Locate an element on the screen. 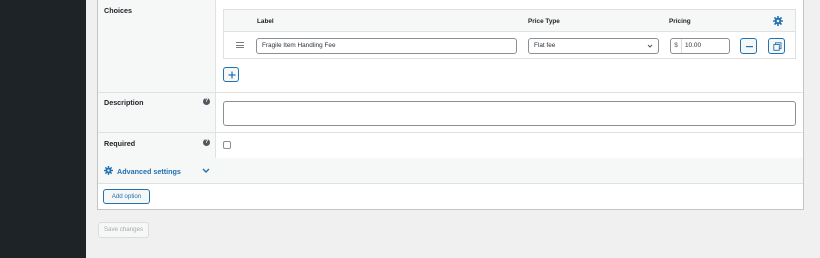  description-textarea is located at coordinates (509, 113).